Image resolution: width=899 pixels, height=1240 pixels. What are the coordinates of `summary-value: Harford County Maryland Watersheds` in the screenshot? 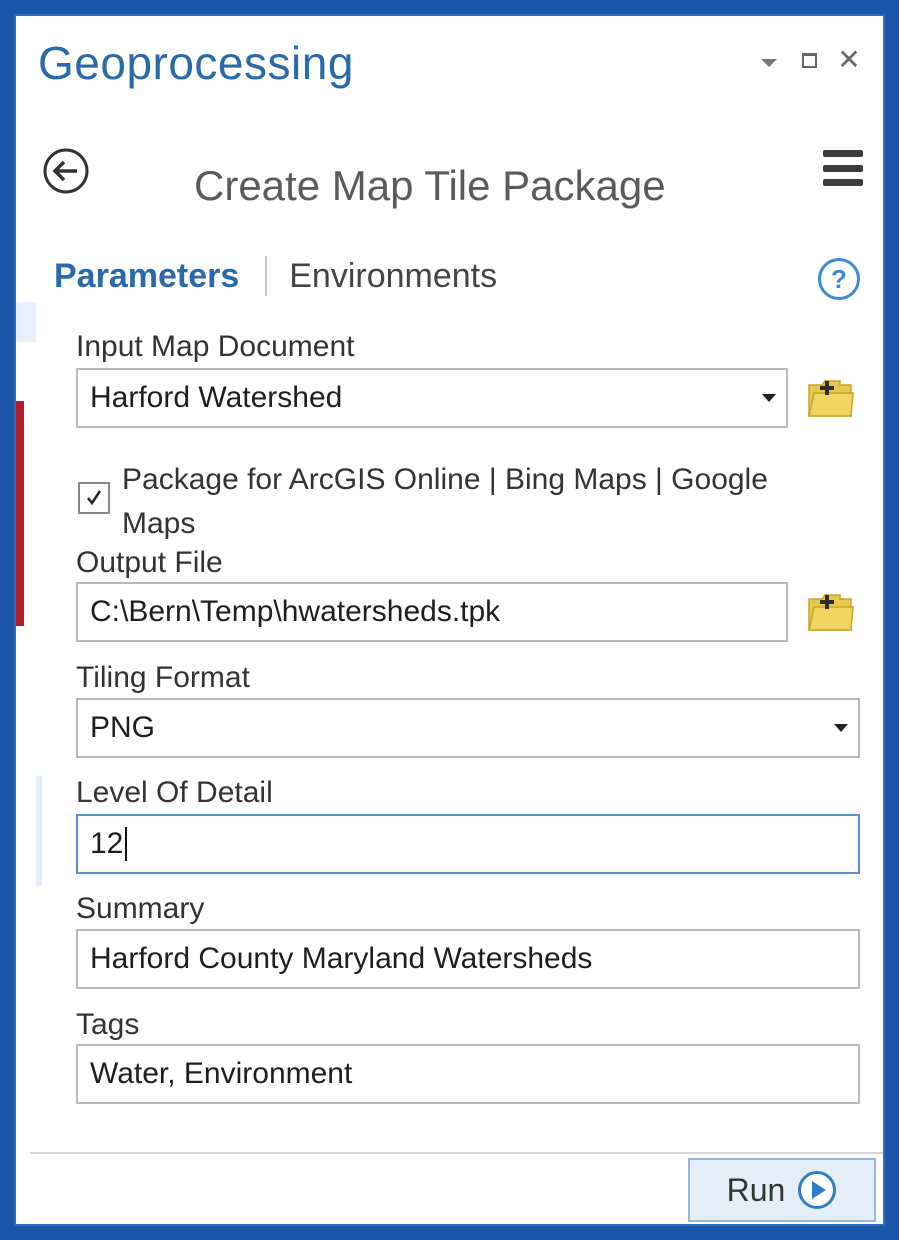 It's located at (341, 958).